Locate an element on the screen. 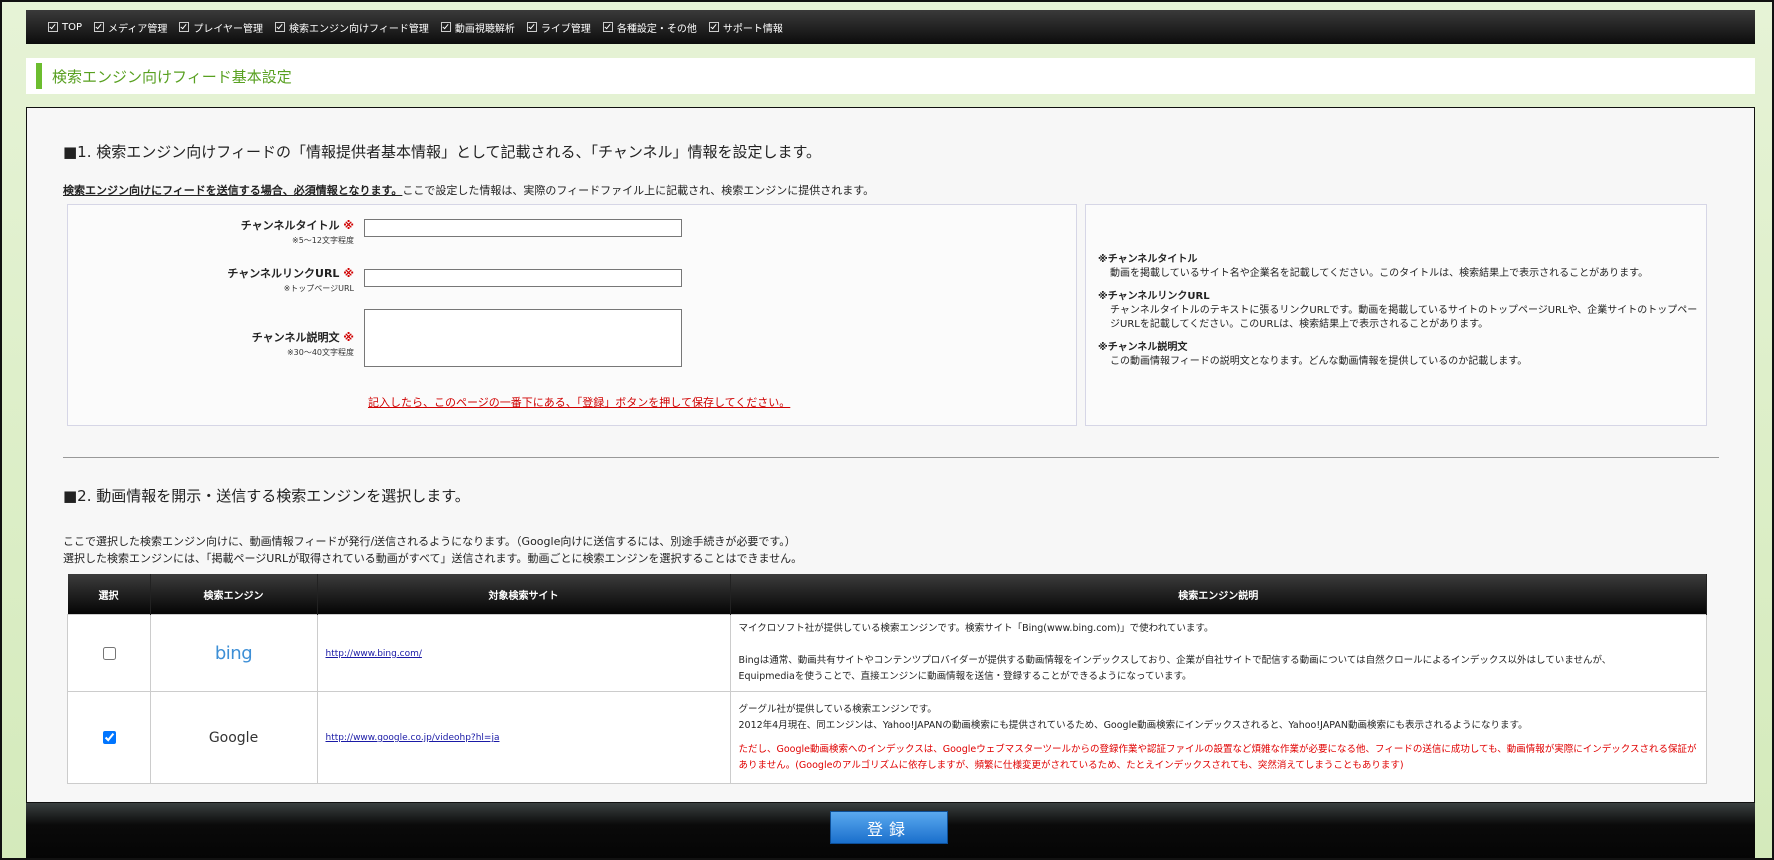 The width and height of the screenshot is (1774, 860). google-logo: Google is located at coordinates (233, 737).